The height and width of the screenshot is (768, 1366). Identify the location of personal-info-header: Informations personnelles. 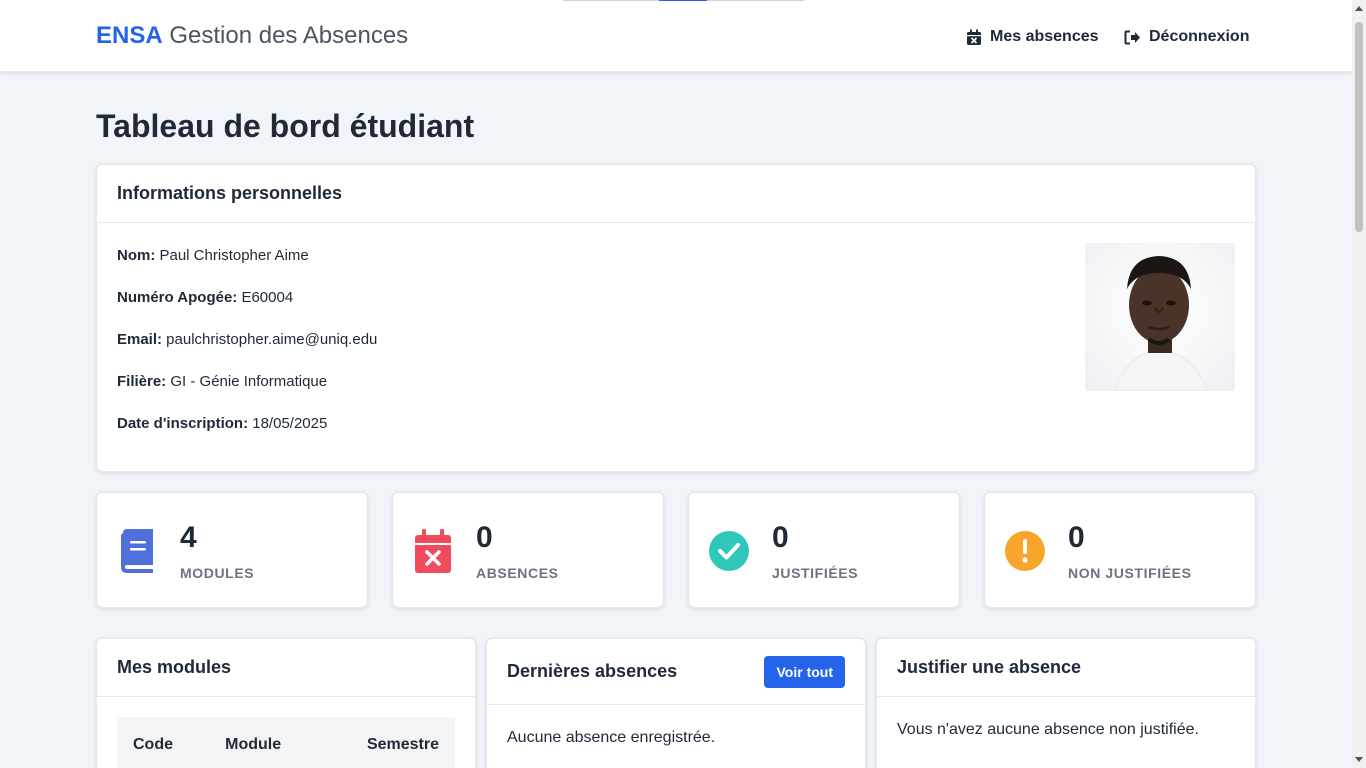
(676, 194).